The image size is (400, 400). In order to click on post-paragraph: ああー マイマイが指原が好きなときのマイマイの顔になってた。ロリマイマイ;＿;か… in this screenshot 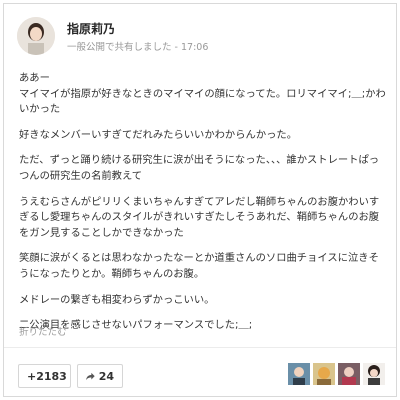, I will do `click(202, 94)`.